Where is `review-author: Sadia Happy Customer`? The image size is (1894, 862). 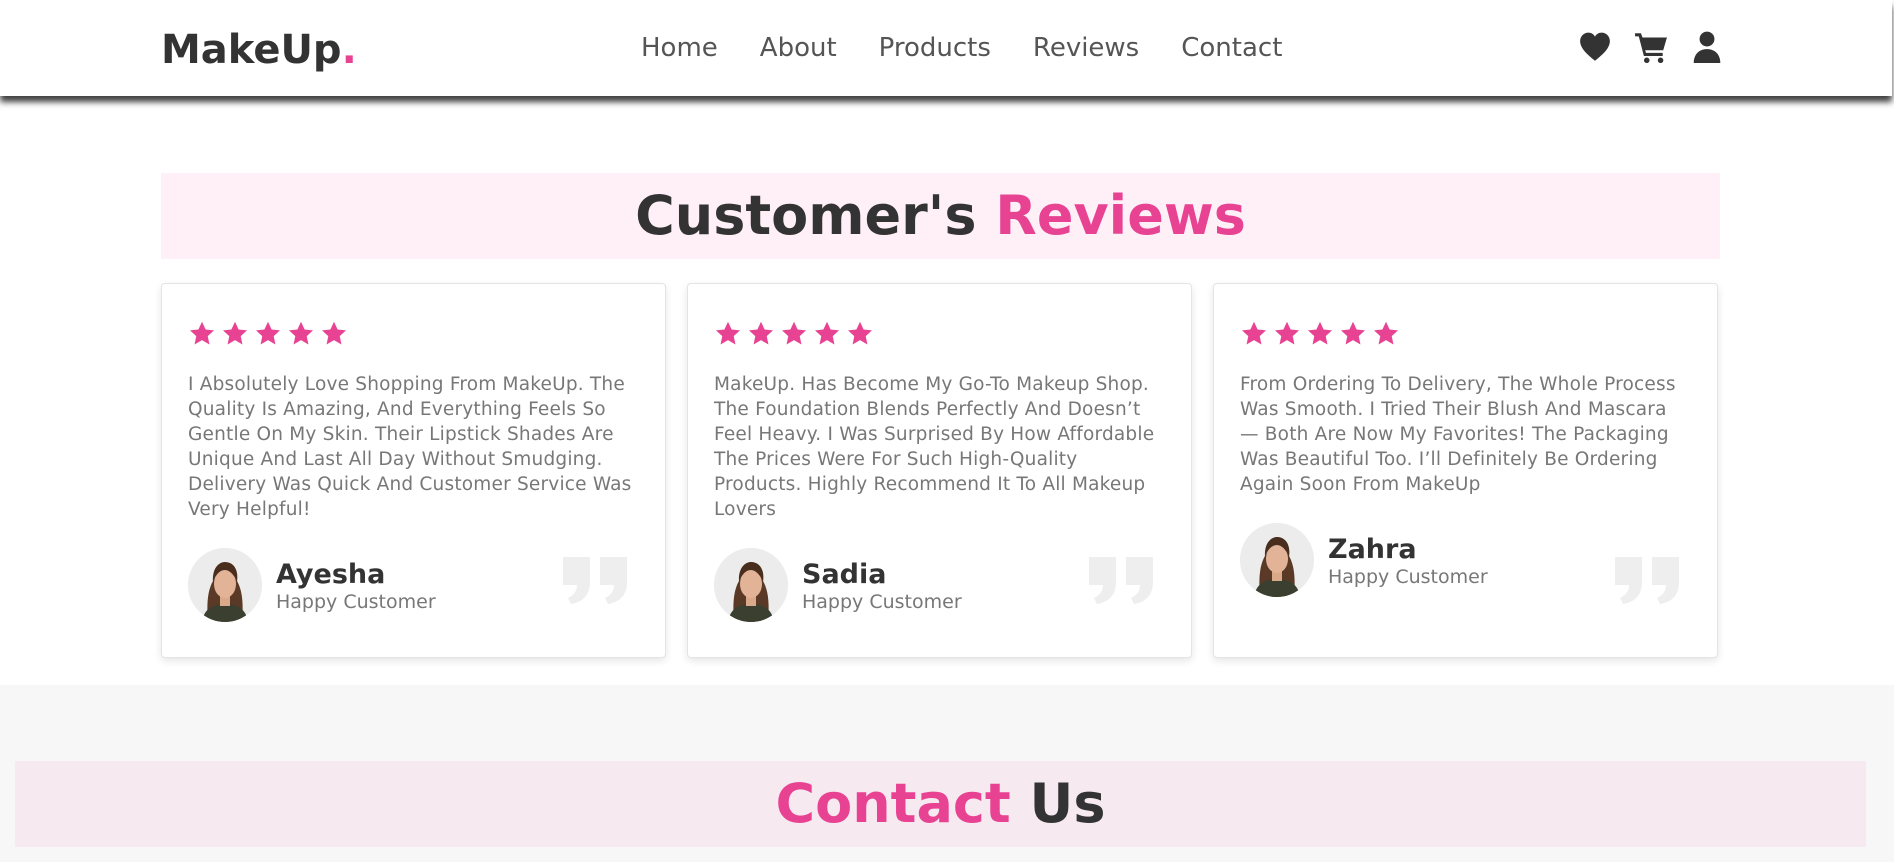 review-author: Sadia Happy Customer is located at coordinates (838, 585).